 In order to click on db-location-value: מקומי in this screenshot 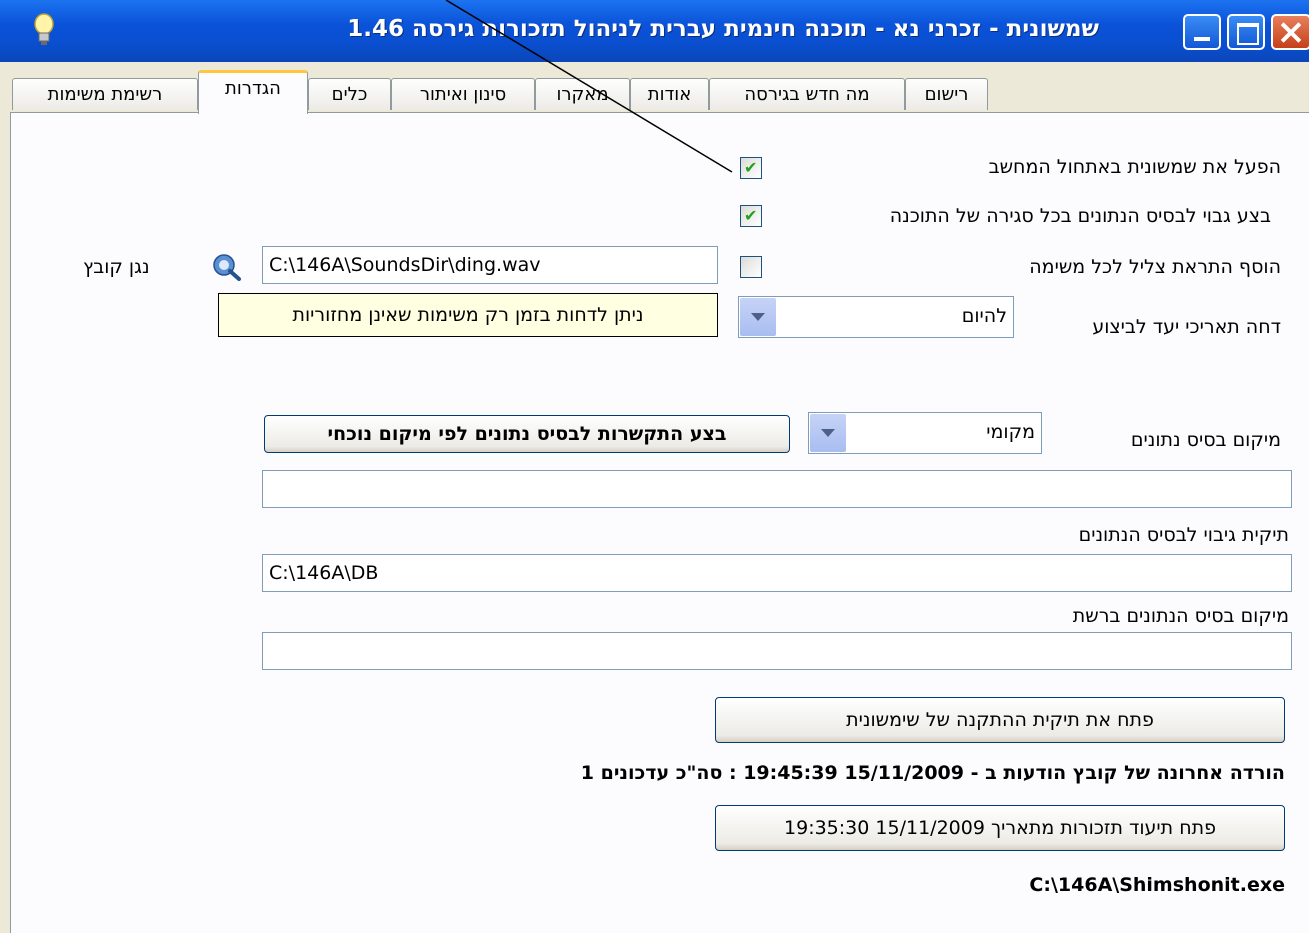, I will do `click(1010, 432)`.